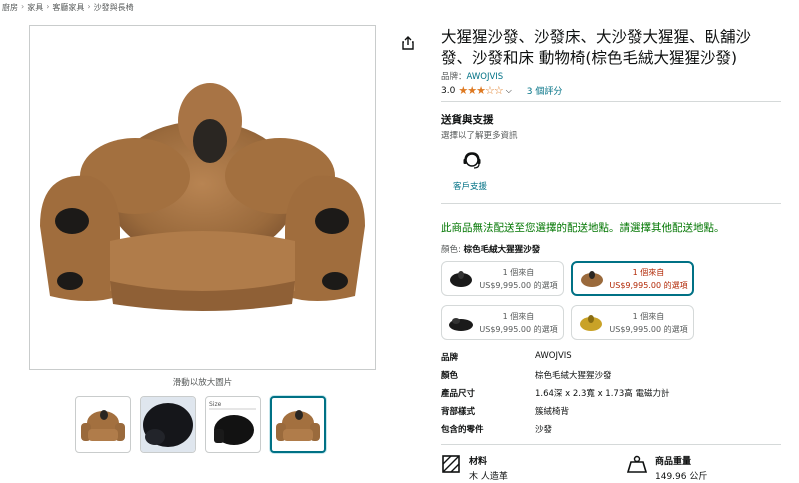  I want to click on spec-key: 背部樣式, so click(458, 412).